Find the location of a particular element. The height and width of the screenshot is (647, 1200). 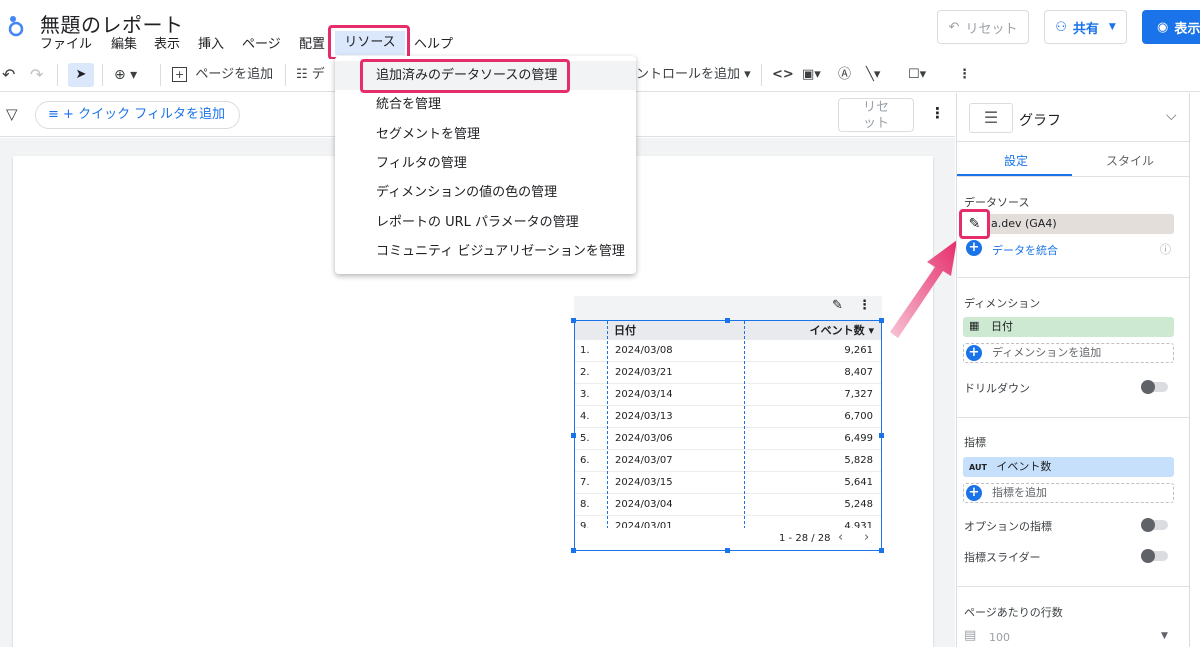

menu-item-manage-url-params: レポートの URL パラメータの管理 is located at coordinates (477, 223).